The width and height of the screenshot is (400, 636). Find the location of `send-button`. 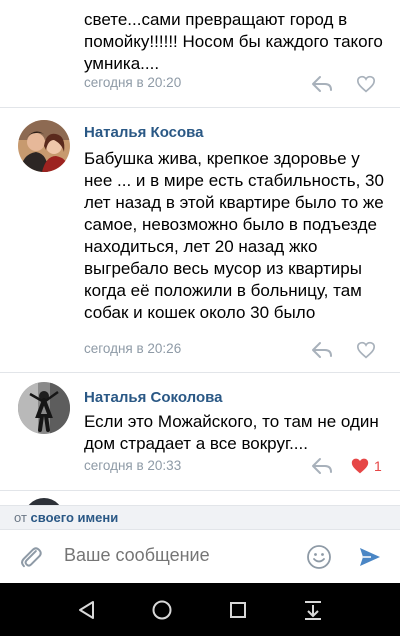

send-button is located at coordinates (370, 559).